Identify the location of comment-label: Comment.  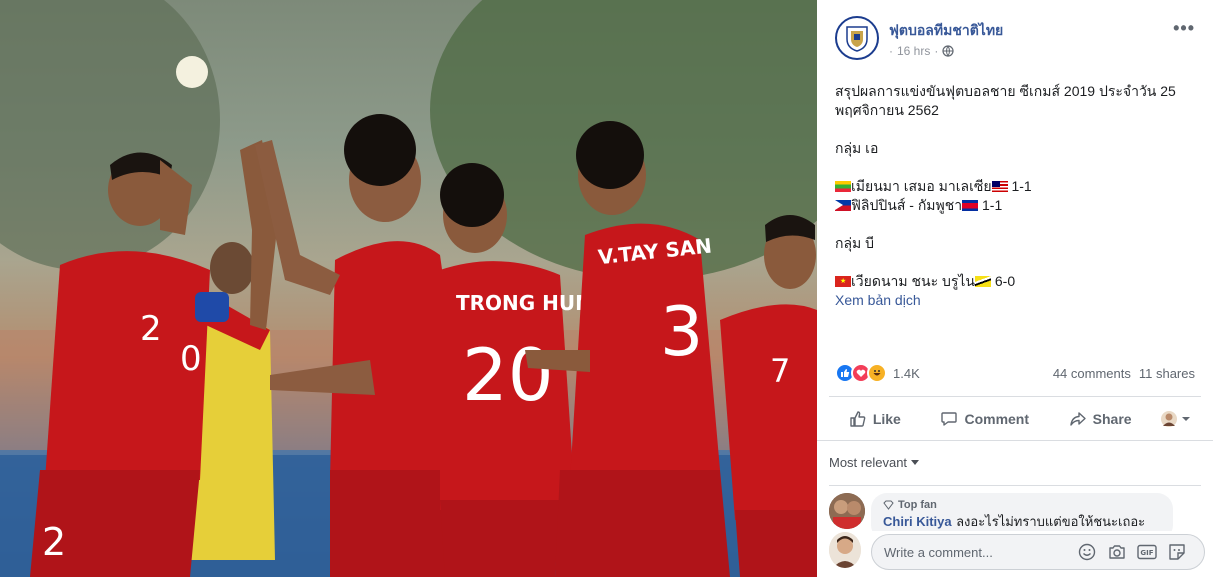
(997, 418).